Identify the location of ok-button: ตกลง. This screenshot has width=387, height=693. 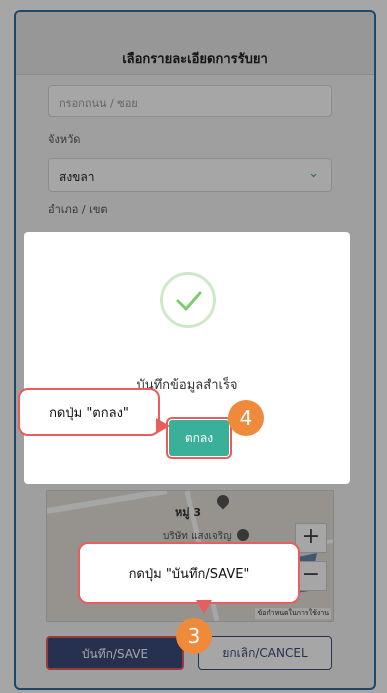
(199, 438).